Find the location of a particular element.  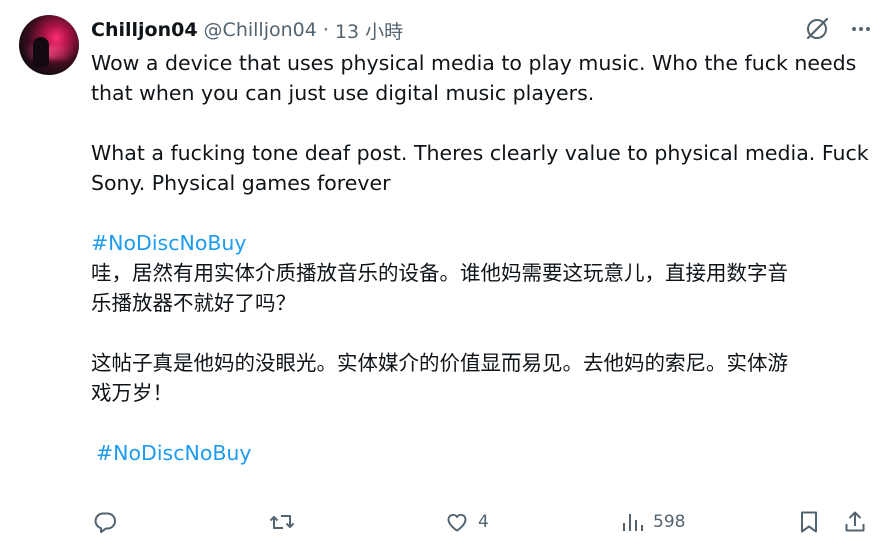

tweet-header: Chilljon04 @Chilljon04 · 13 小時 is located at coordinates (247, 30).